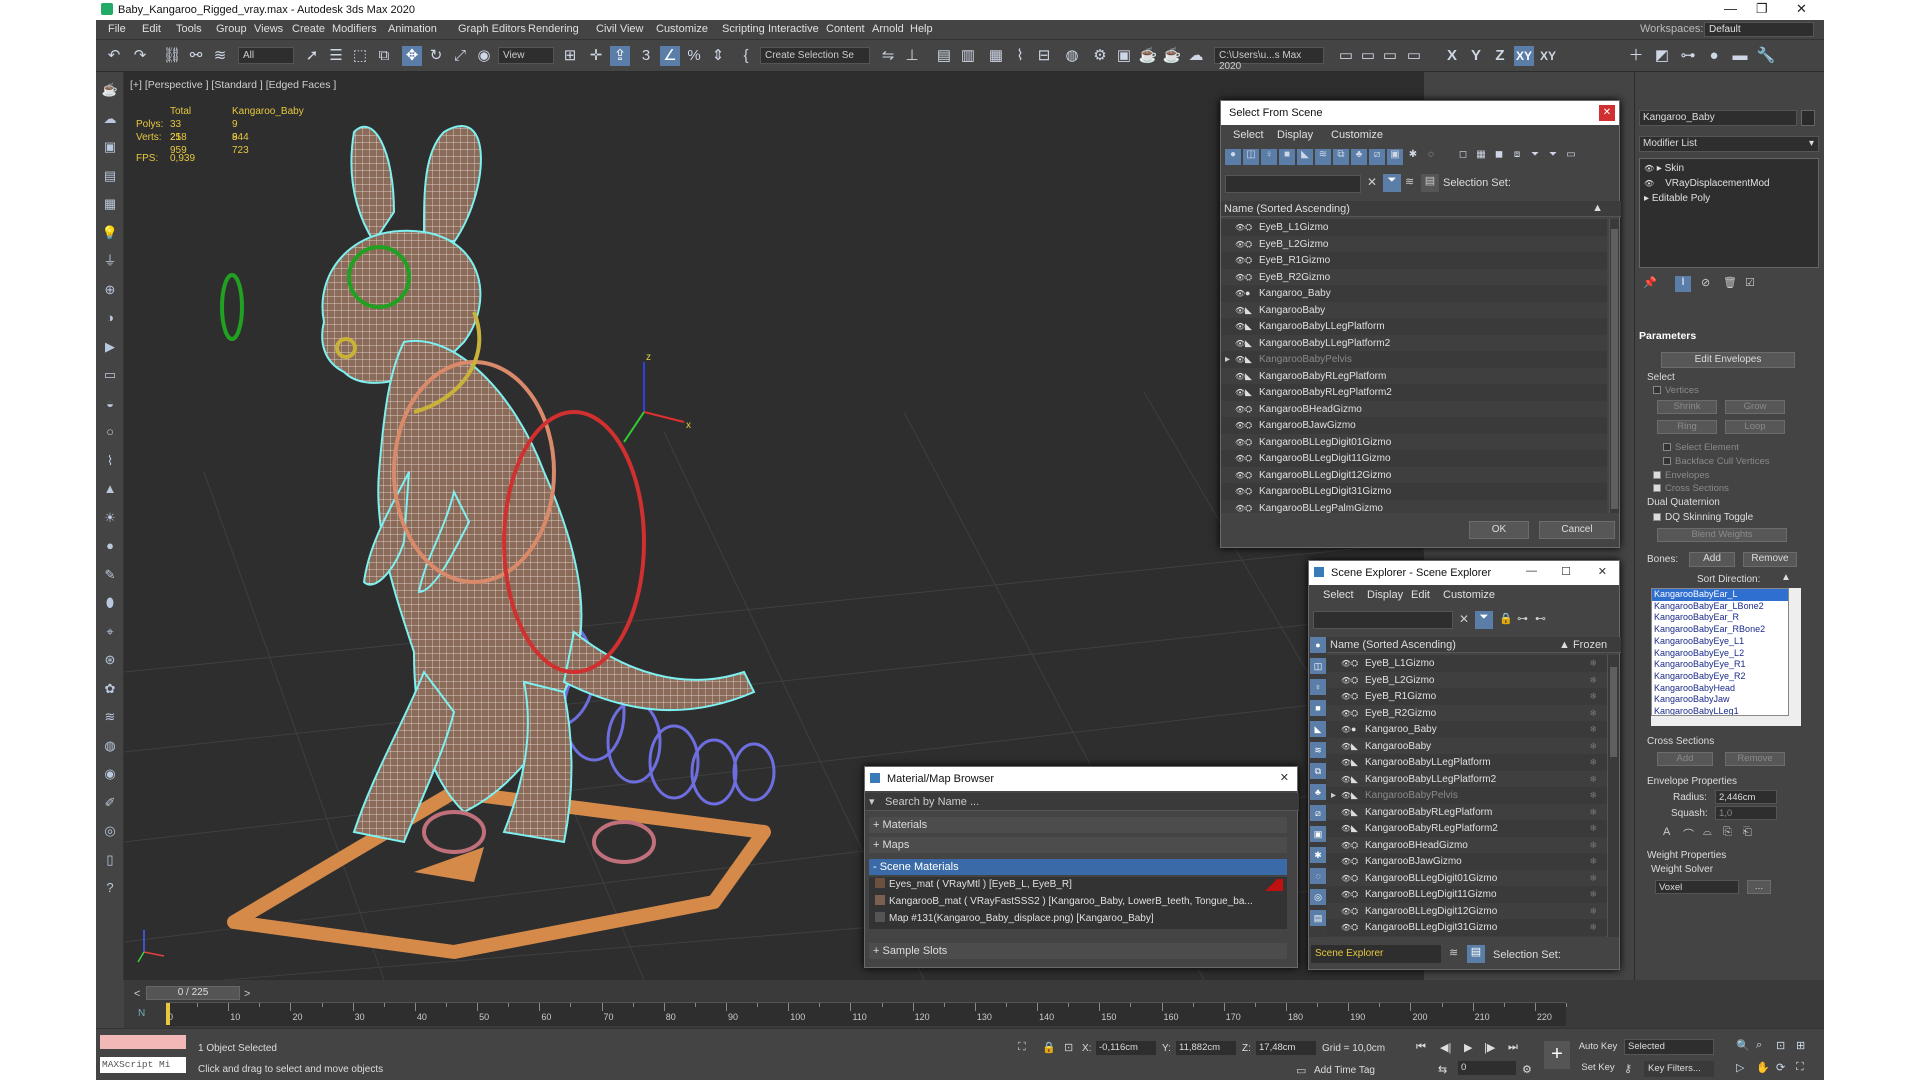 The height and width of the screenshot is (1080, 1920). What do you see at coordinates (1414, 309) in the screenshot?
I see `list-item: 👁◣ KangarooBaby` at bounding box center [1414, 309].